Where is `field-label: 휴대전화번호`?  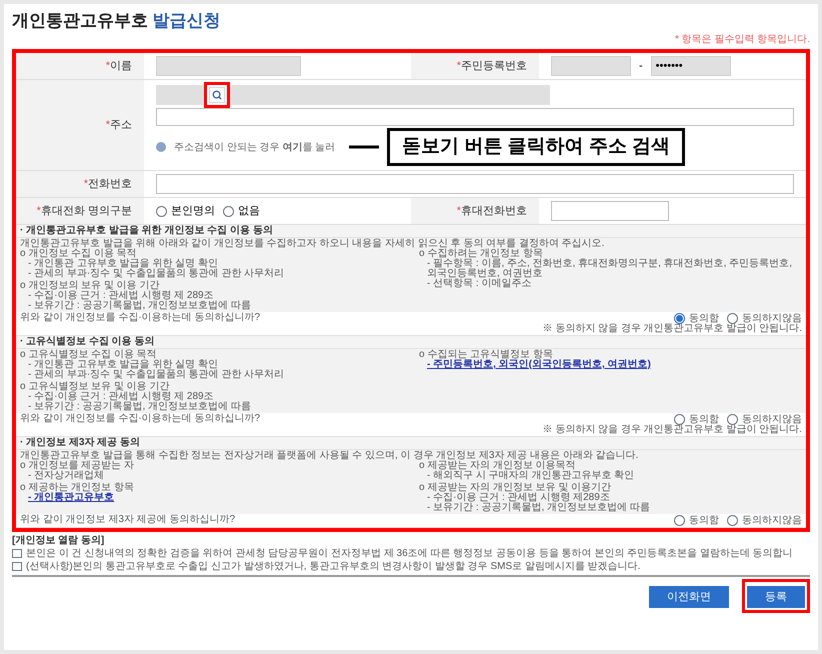
field-label: 휴대전화번호 is located at coordinates (494, 211).